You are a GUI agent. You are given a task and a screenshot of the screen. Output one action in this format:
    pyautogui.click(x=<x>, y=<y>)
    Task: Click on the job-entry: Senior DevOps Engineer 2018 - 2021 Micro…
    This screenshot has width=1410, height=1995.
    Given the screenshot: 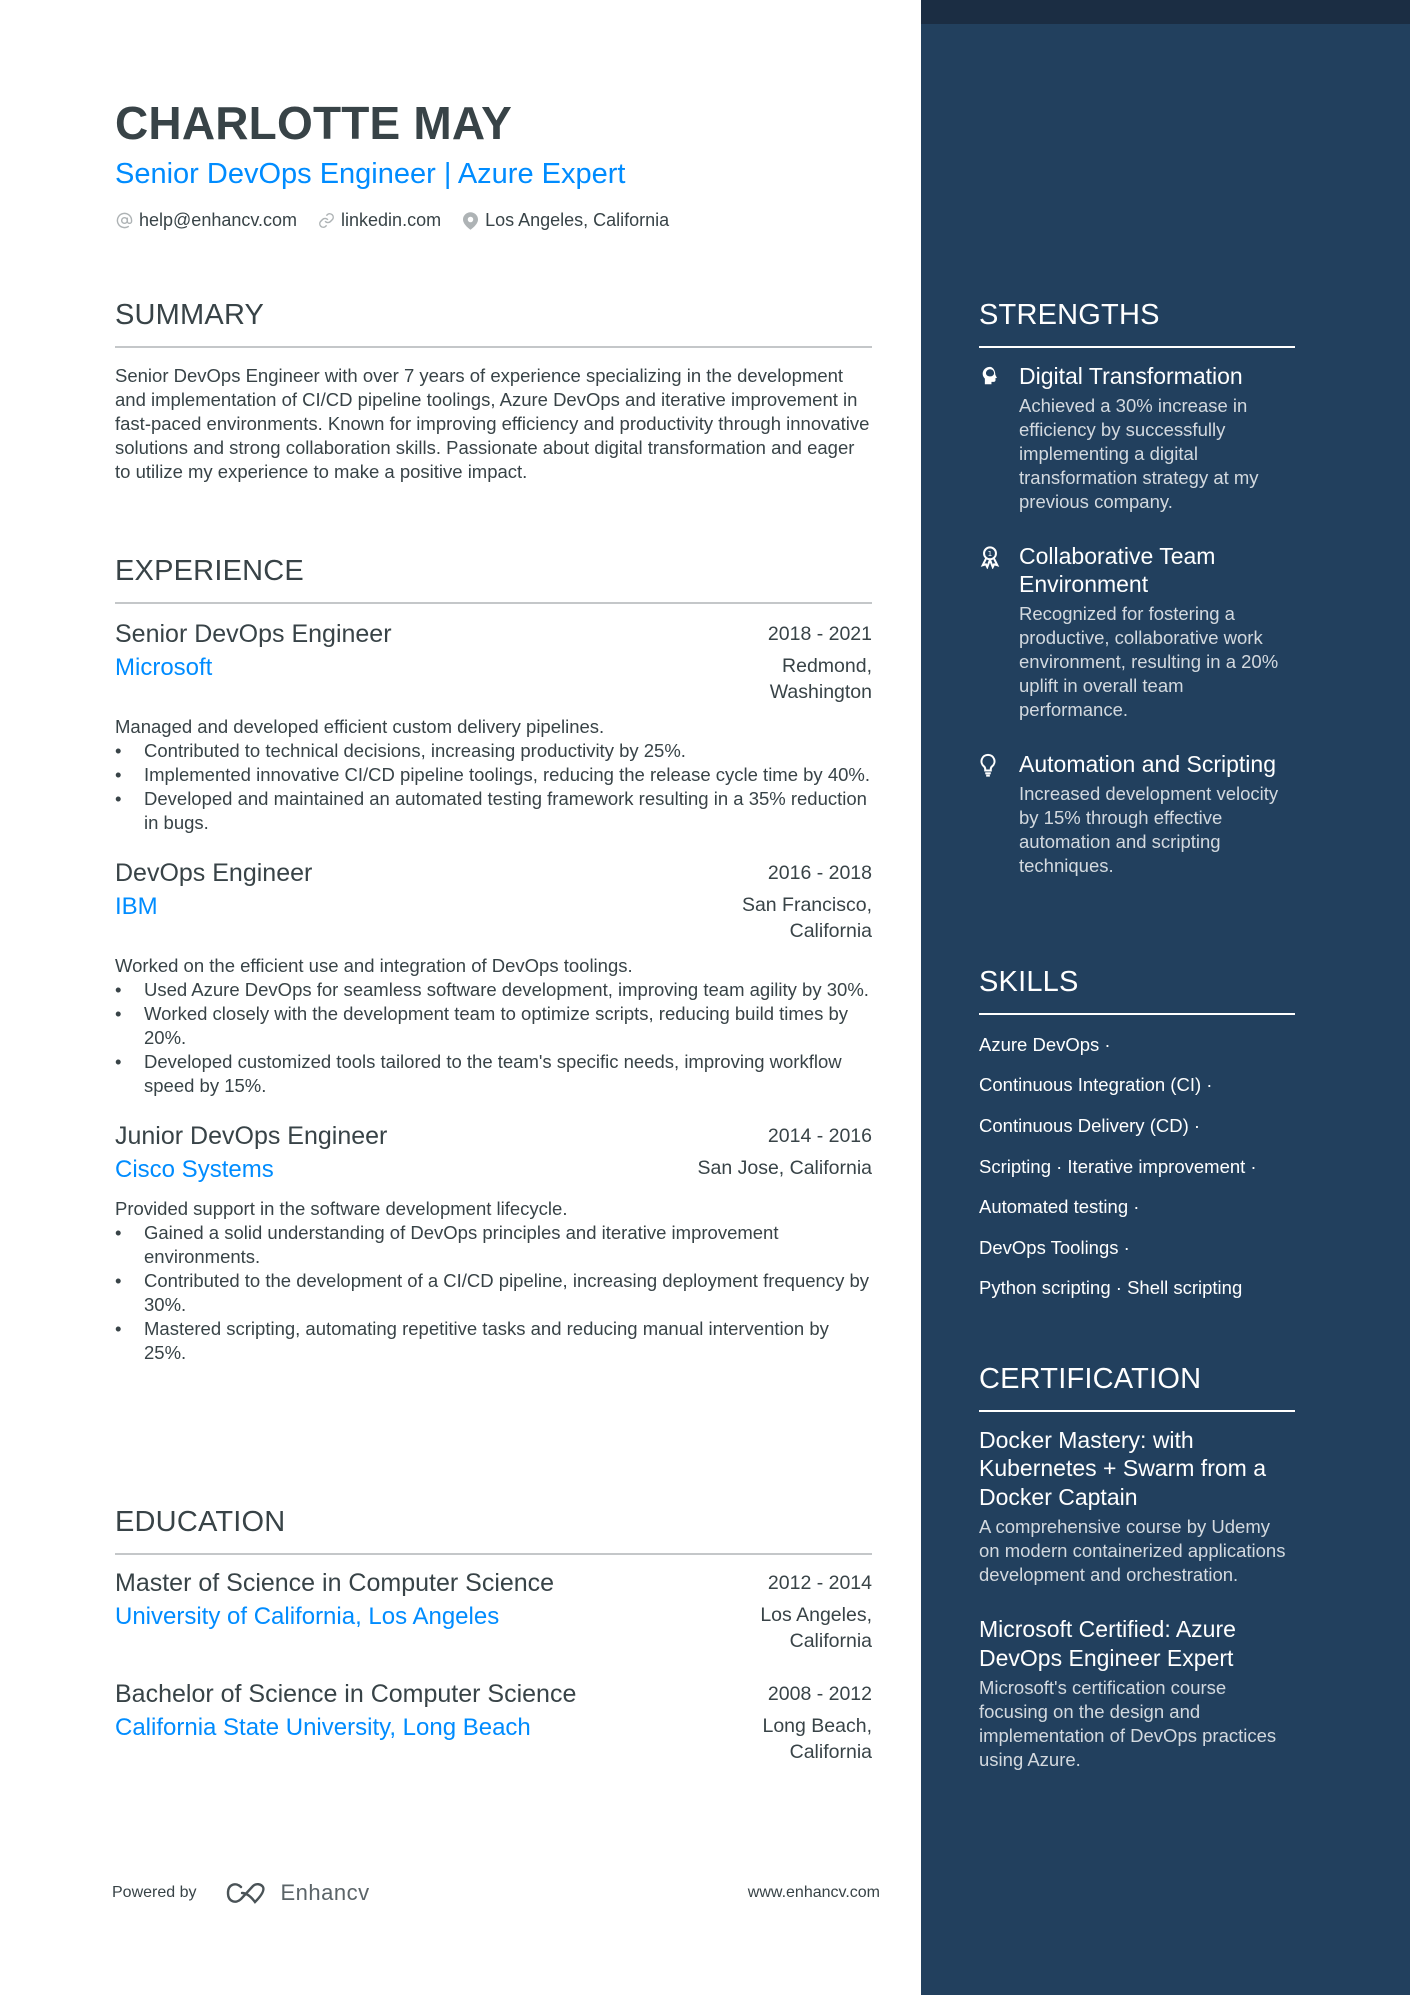 What is the action you would take?
    pyautogui.click(x=493, y=726)
    